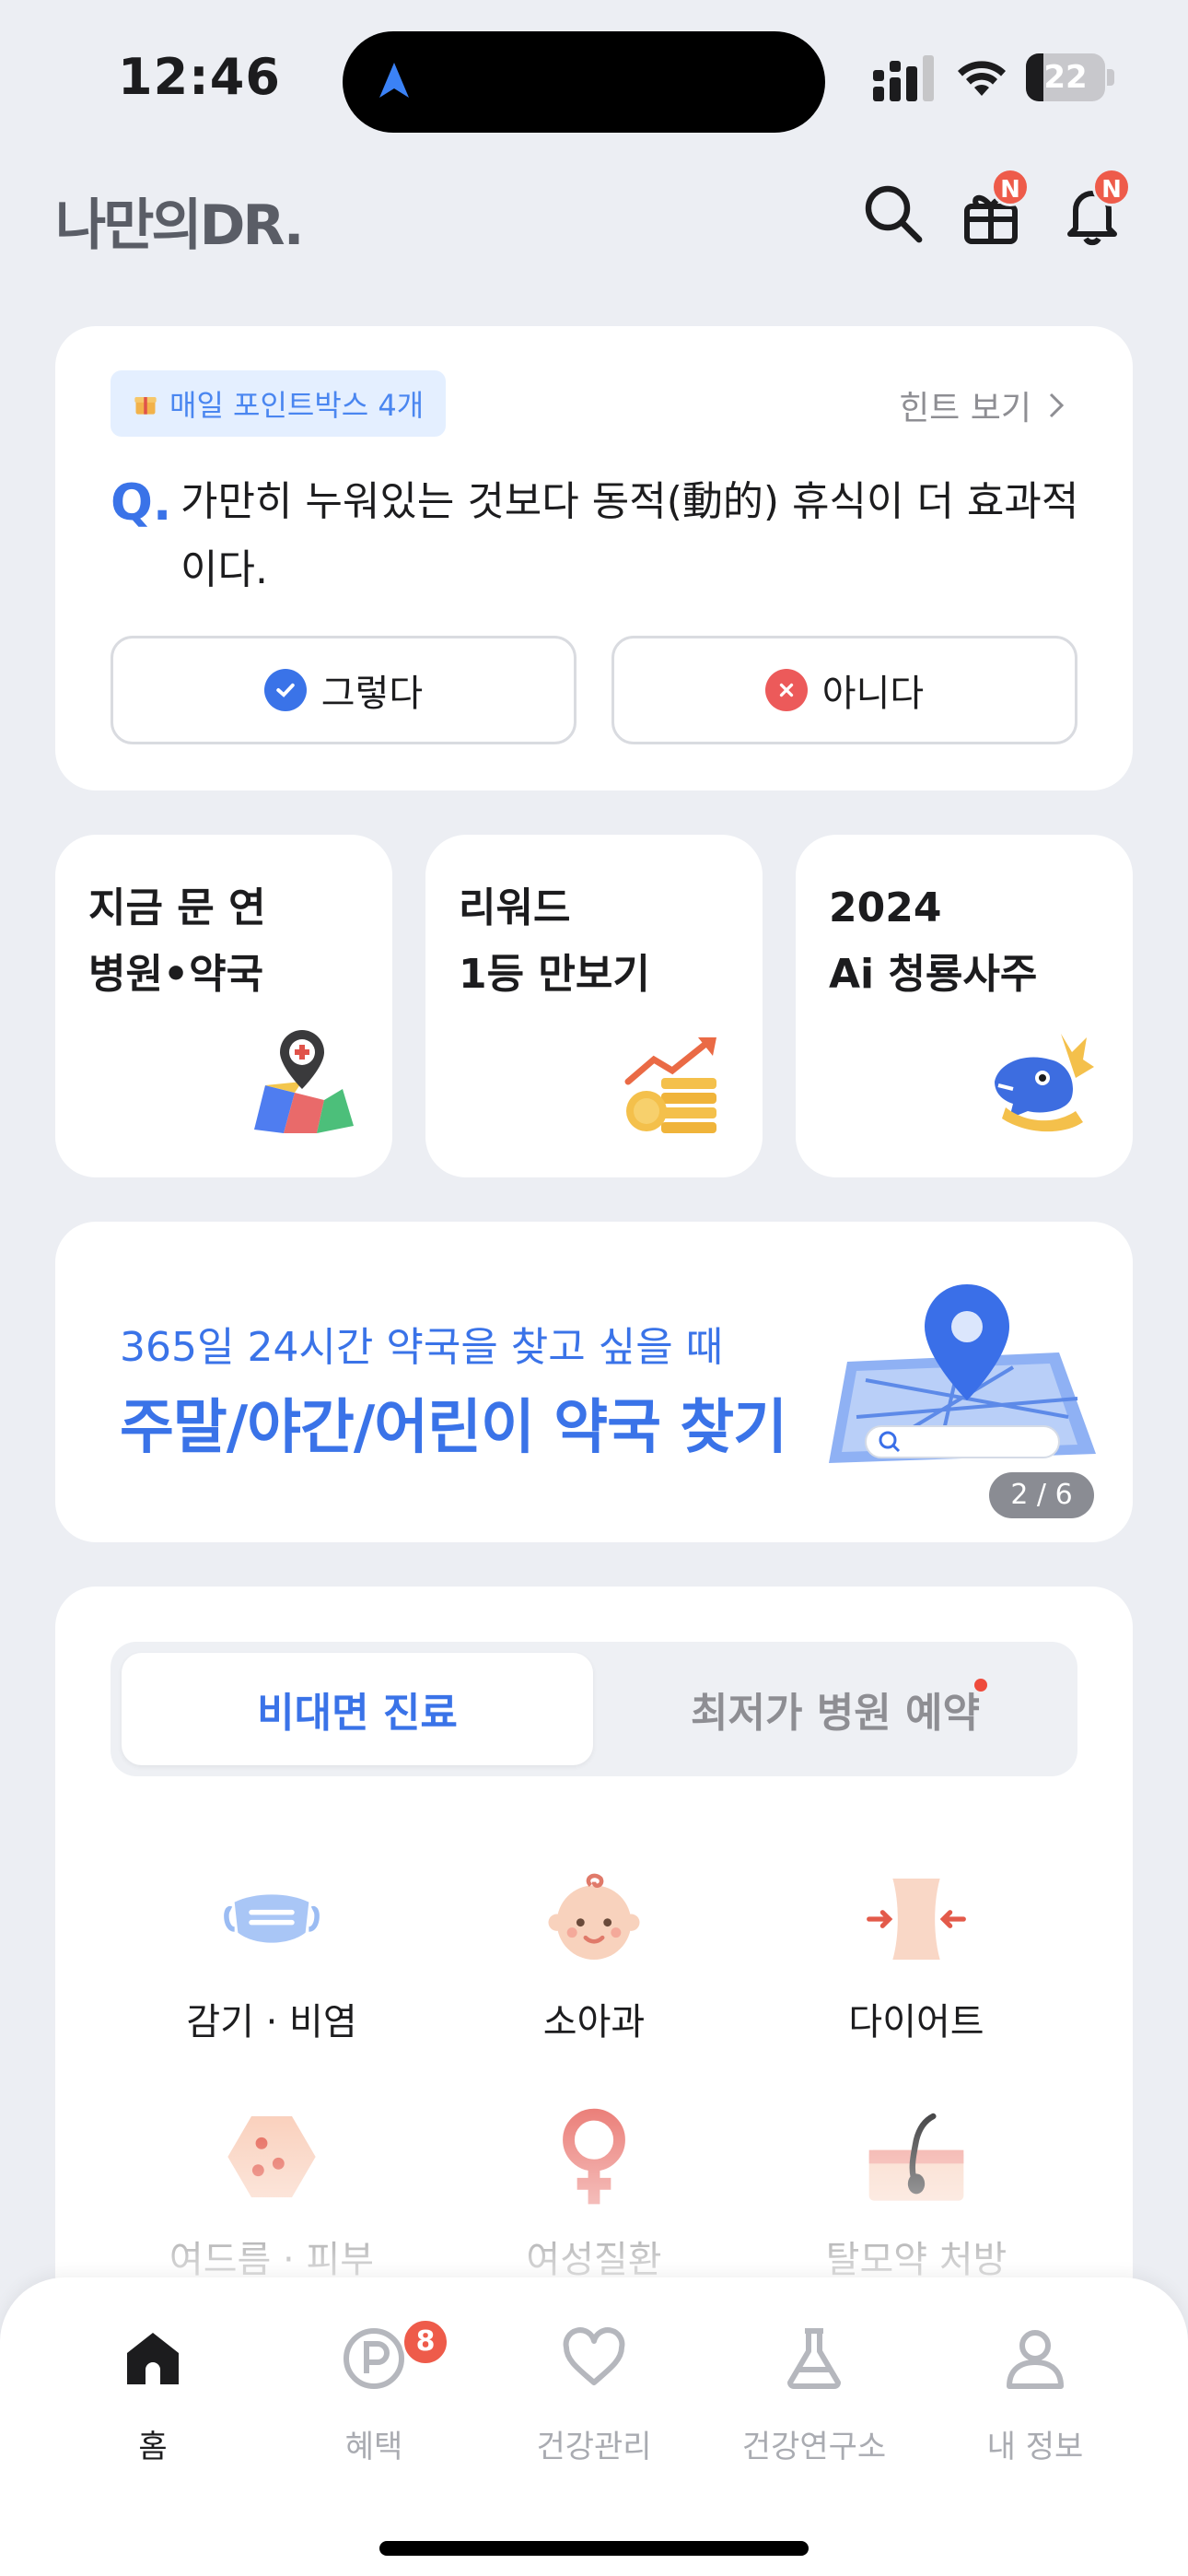  I want to click on answer-yes-label: 그렇다, so click(372, 694).